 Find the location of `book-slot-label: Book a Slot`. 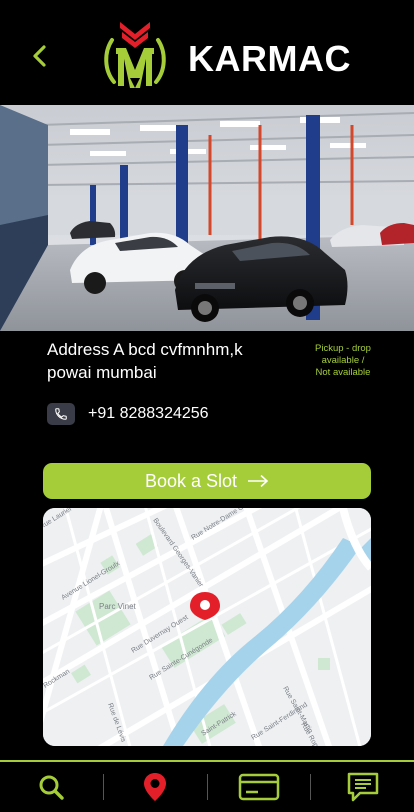

book-slot-label: Book a Slot is located at coordinates (191, 480).